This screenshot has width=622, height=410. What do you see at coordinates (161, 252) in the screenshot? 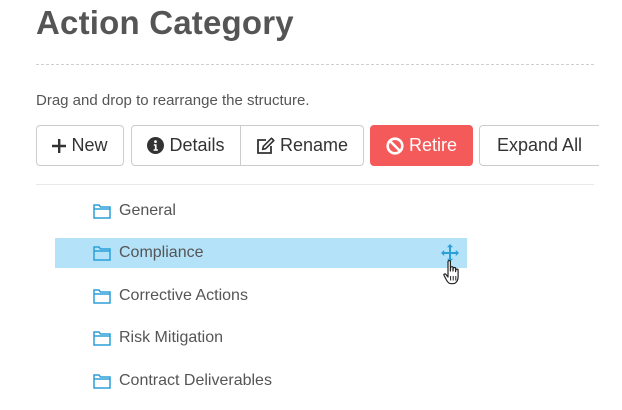
I see `tree-item-label: Compliance` at bounding box center [161, 252].